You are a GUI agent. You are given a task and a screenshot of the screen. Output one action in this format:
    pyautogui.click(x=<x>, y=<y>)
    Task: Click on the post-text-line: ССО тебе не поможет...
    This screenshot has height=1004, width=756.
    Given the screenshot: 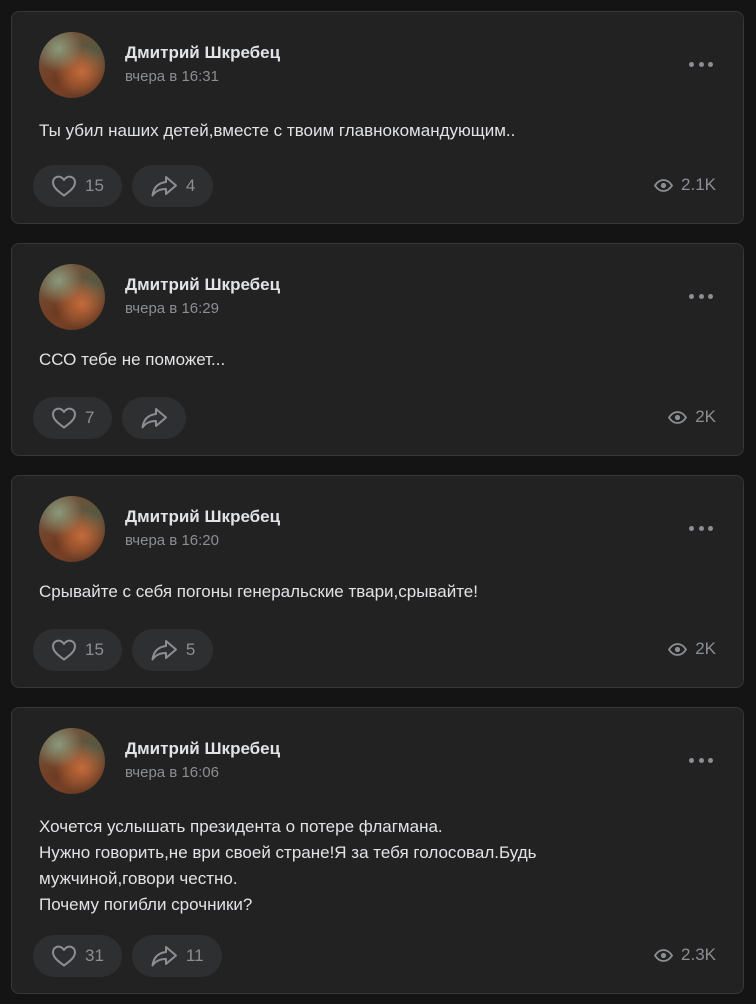 What is the action you would take?
    pyautogui.click(x=132, y=359)
    